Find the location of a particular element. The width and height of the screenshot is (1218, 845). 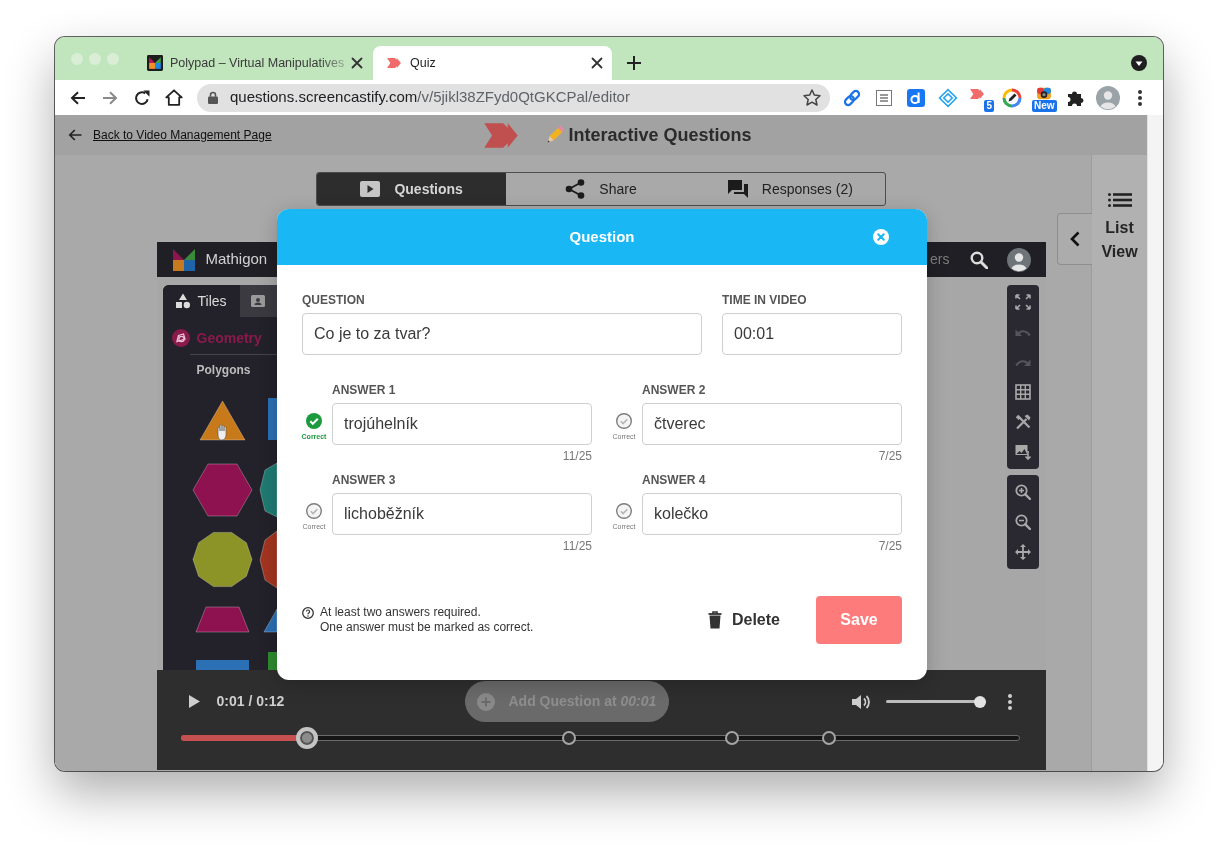

volume-slider is located at coordinates (935, 701).